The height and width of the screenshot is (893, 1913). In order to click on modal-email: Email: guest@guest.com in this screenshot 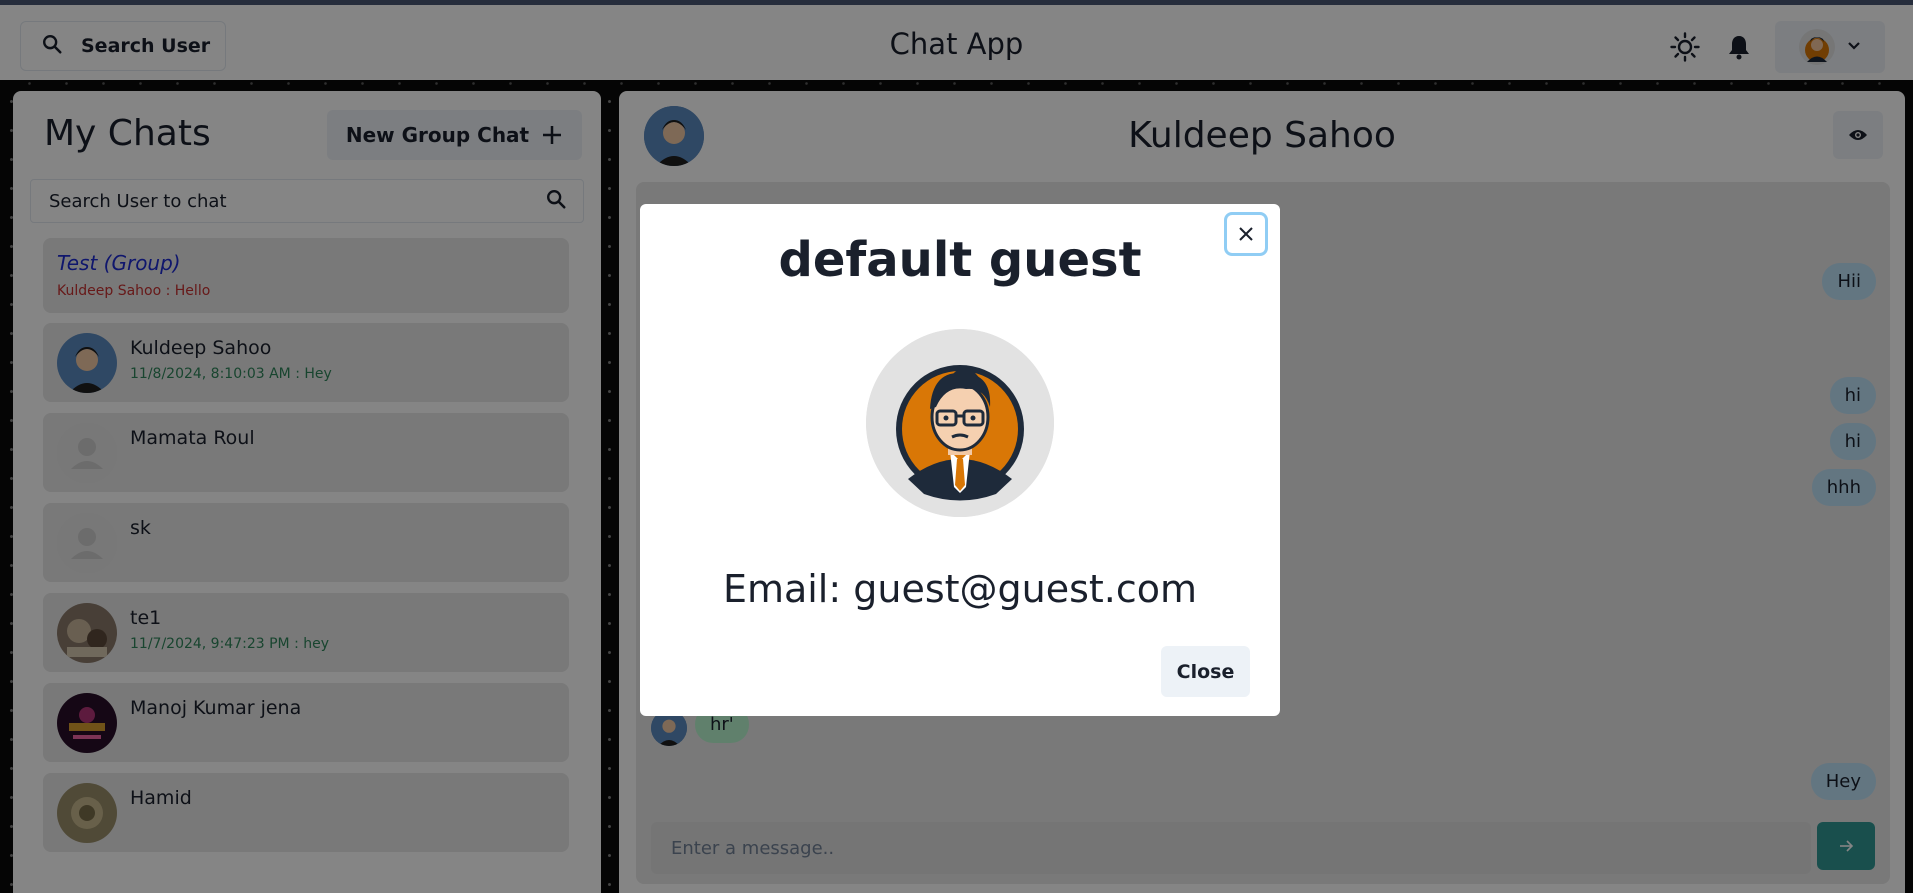, I will do `click(960, 589)`.